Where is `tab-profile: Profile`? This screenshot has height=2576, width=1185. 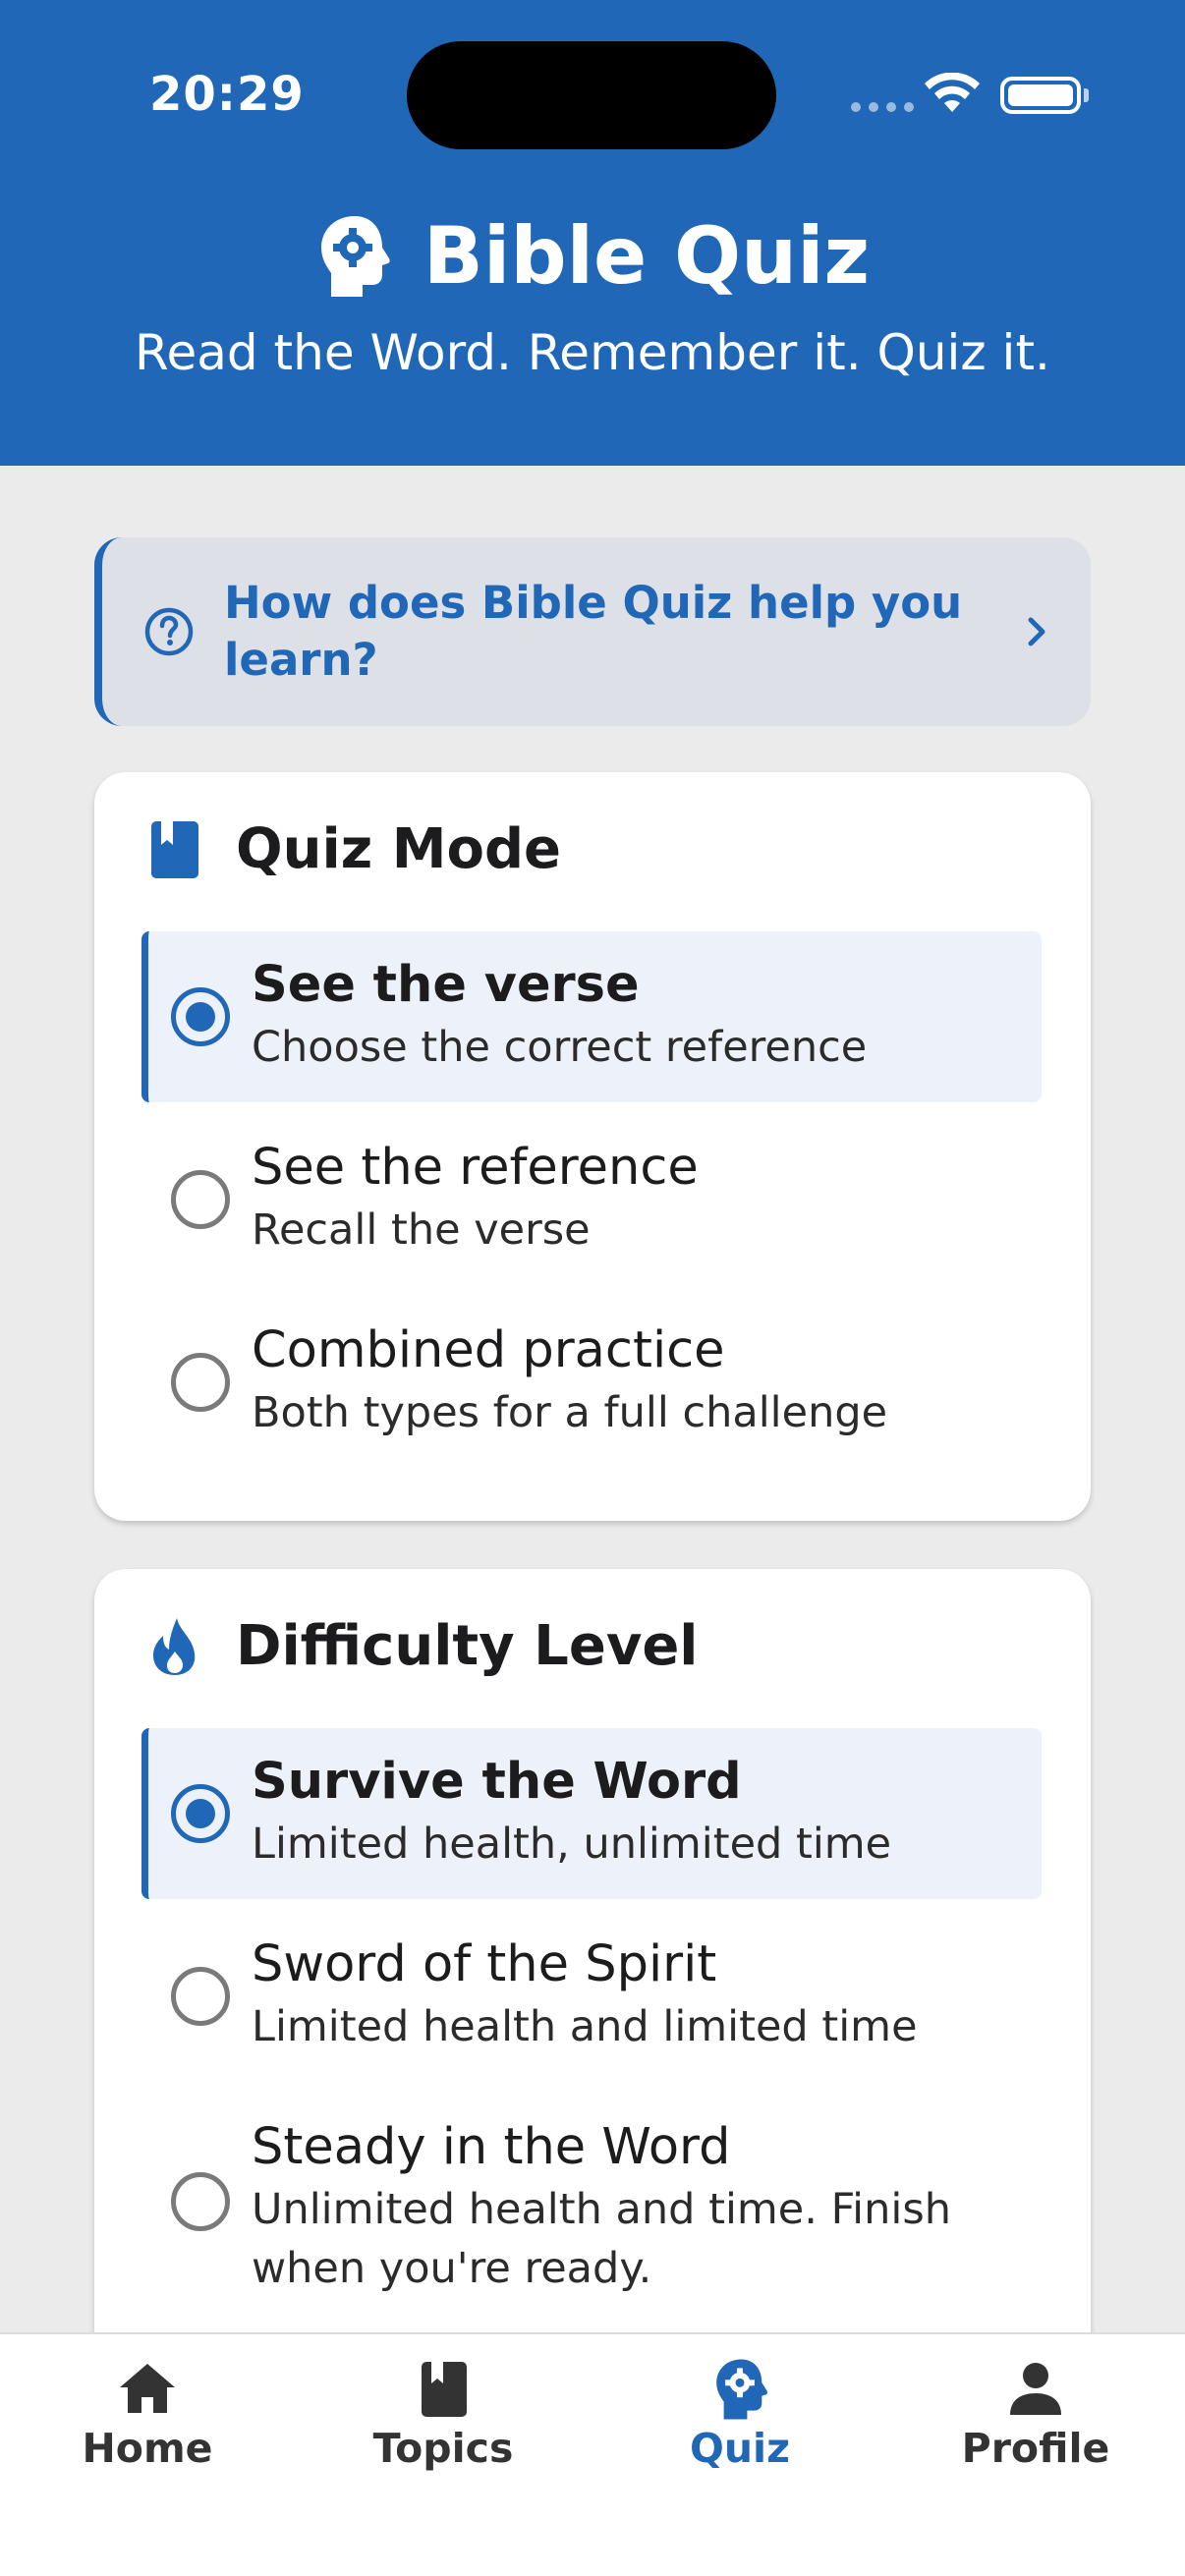
tab-profile: Profile is located at coordinates (1035, 2415).